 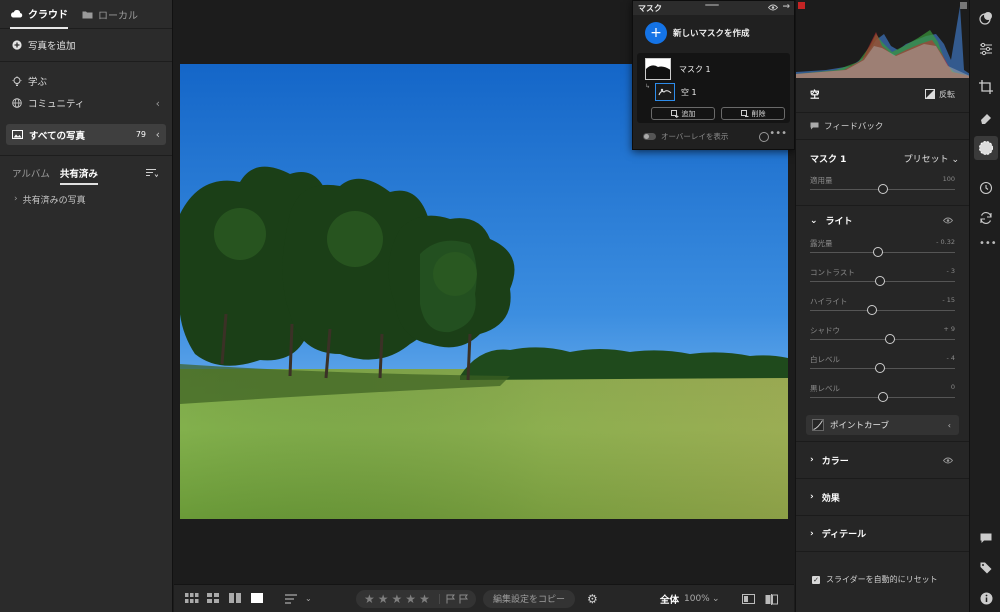 I want to click on mask-panel-header: マスク →, so click(x=713, y=8).